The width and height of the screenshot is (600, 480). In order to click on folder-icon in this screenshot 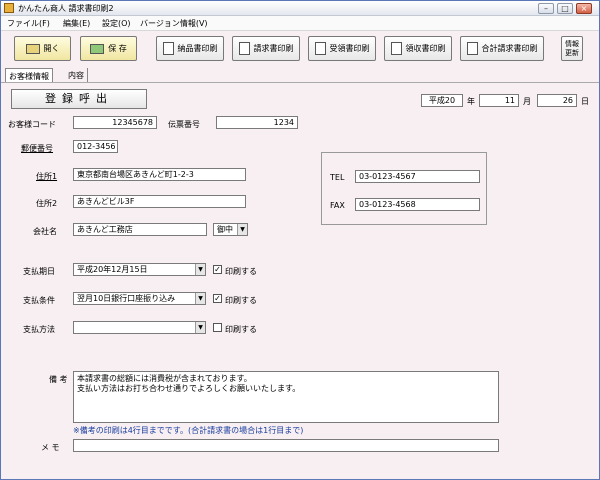, I will do `click(32, 48)`.